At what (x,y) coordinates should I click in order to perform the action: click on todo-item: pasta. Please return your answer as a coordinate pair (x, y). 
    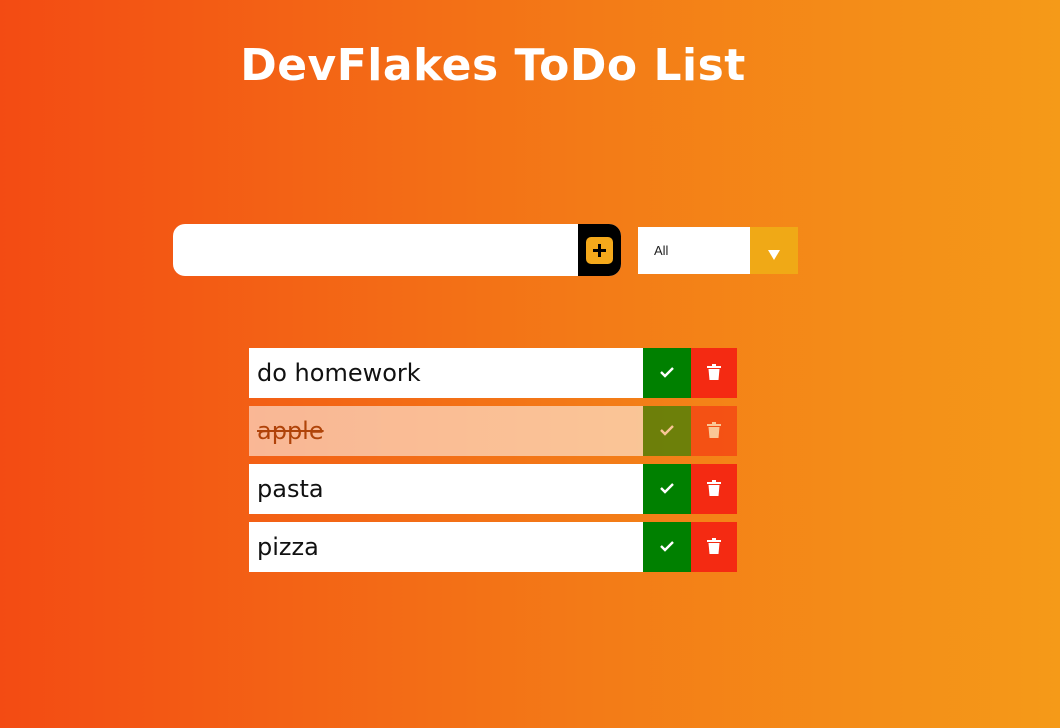
    Looking at the image, I should click on (493, 489).